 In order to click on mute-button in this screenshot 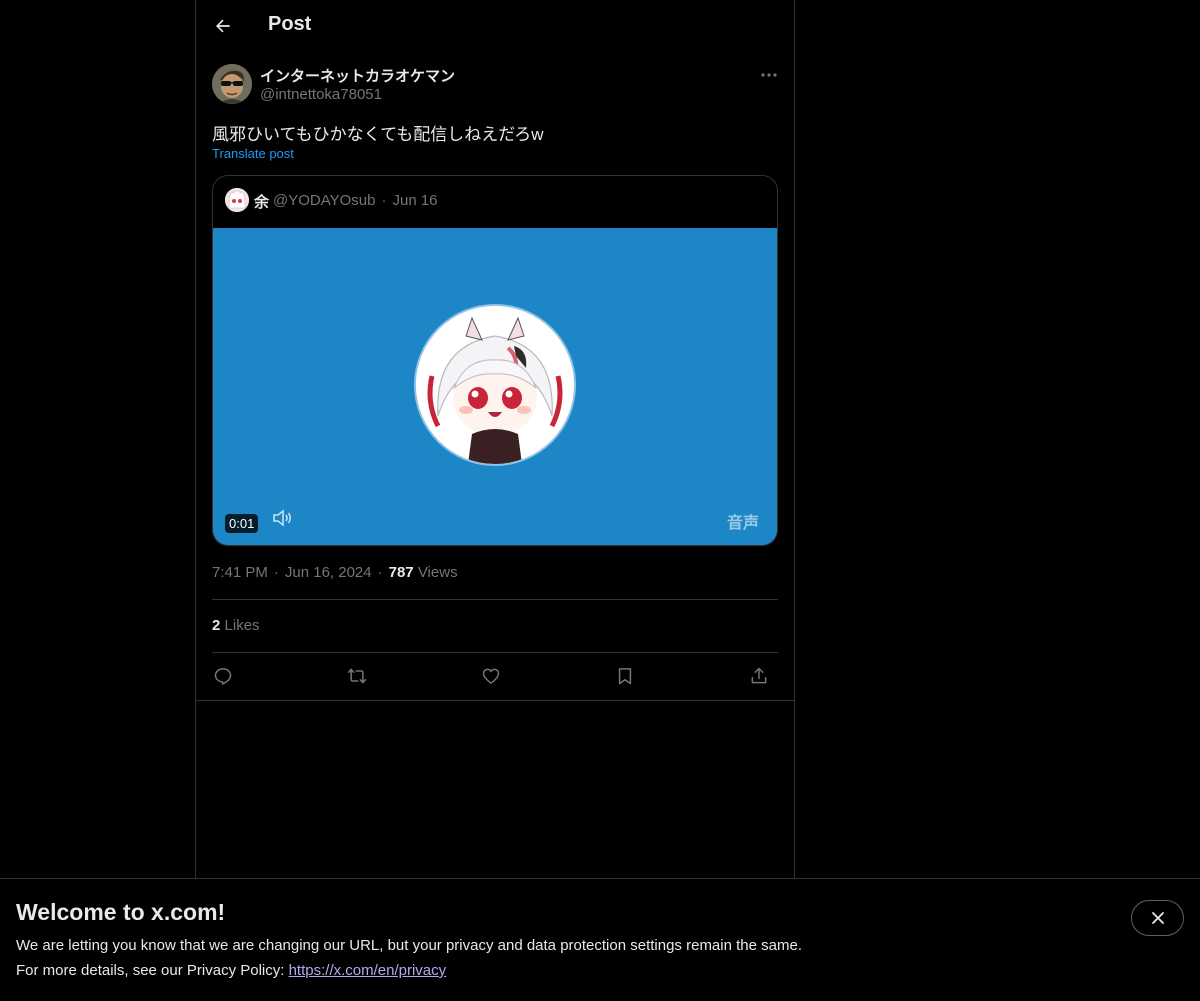, I will do `click(283, 518)`.